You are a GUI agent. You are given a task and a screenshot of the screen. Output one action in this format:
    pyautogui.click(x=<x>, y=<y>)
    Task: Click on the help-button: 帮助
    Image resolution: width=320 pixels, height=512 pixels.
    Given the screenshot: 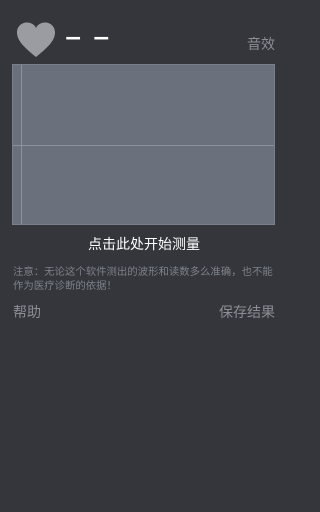 What is the action you would take?
    pyautogui.click(x=27, y=313)
    